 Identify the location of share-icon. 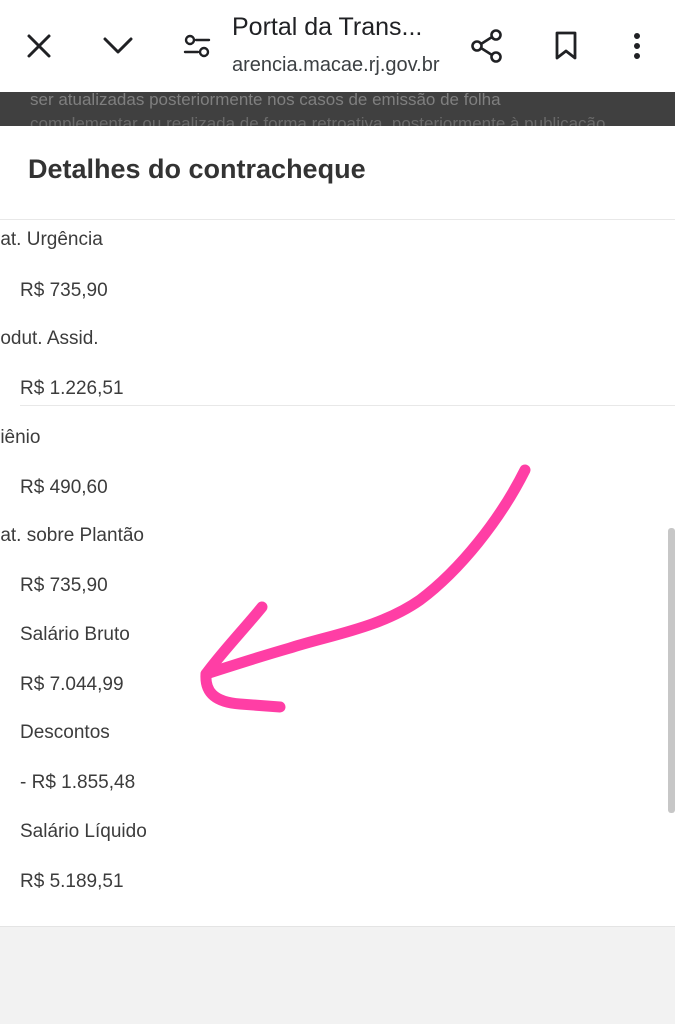
(487, 46).